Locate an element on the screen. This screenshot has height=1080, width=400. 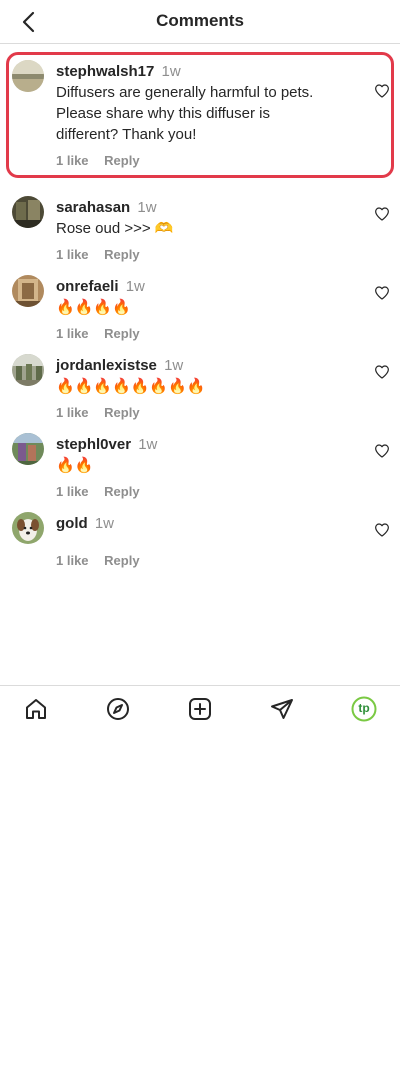
comment-text: 🔥🔥 is located at coordinates (75, 465).